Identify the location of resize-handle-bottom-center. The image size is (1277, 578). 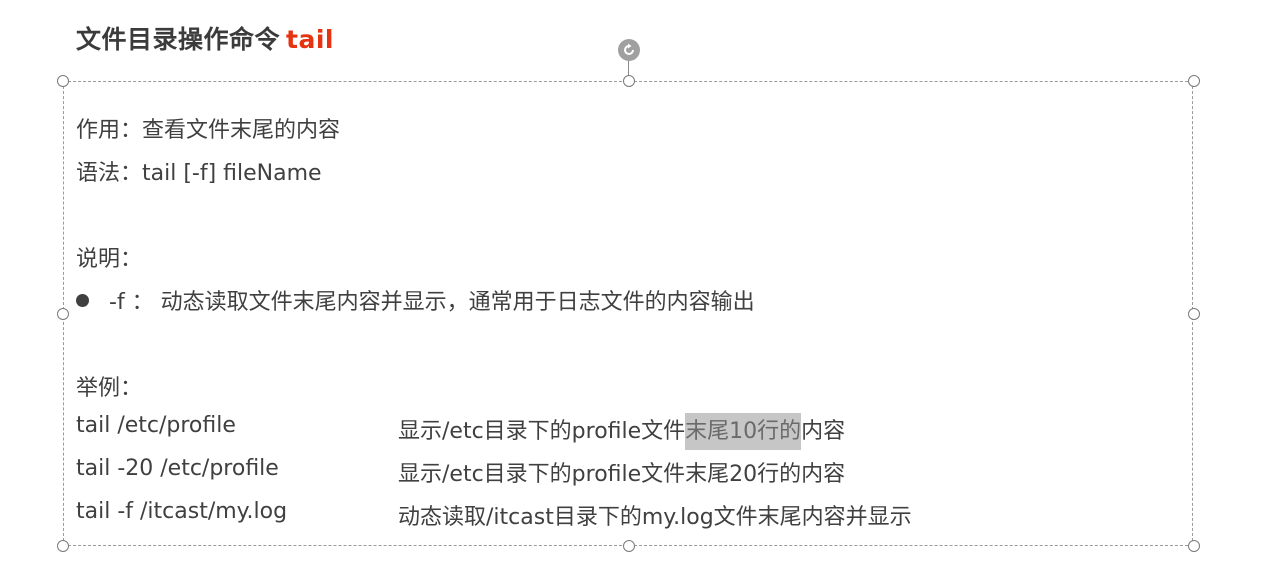
(629, 546).